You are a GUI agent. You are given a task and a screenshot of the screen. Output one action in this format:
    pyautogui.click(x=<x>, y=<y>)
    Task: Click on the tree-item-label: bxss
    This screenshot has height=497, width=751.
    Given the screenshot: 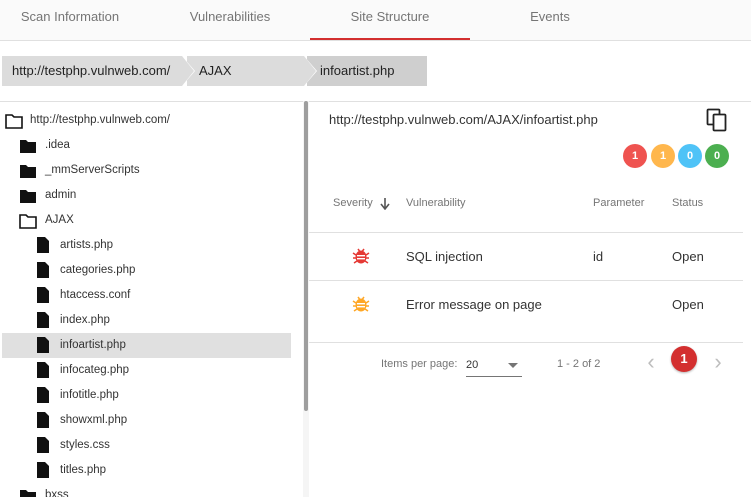 What is the action you would take?
    pyautogui.click(x=57, y=493)
    